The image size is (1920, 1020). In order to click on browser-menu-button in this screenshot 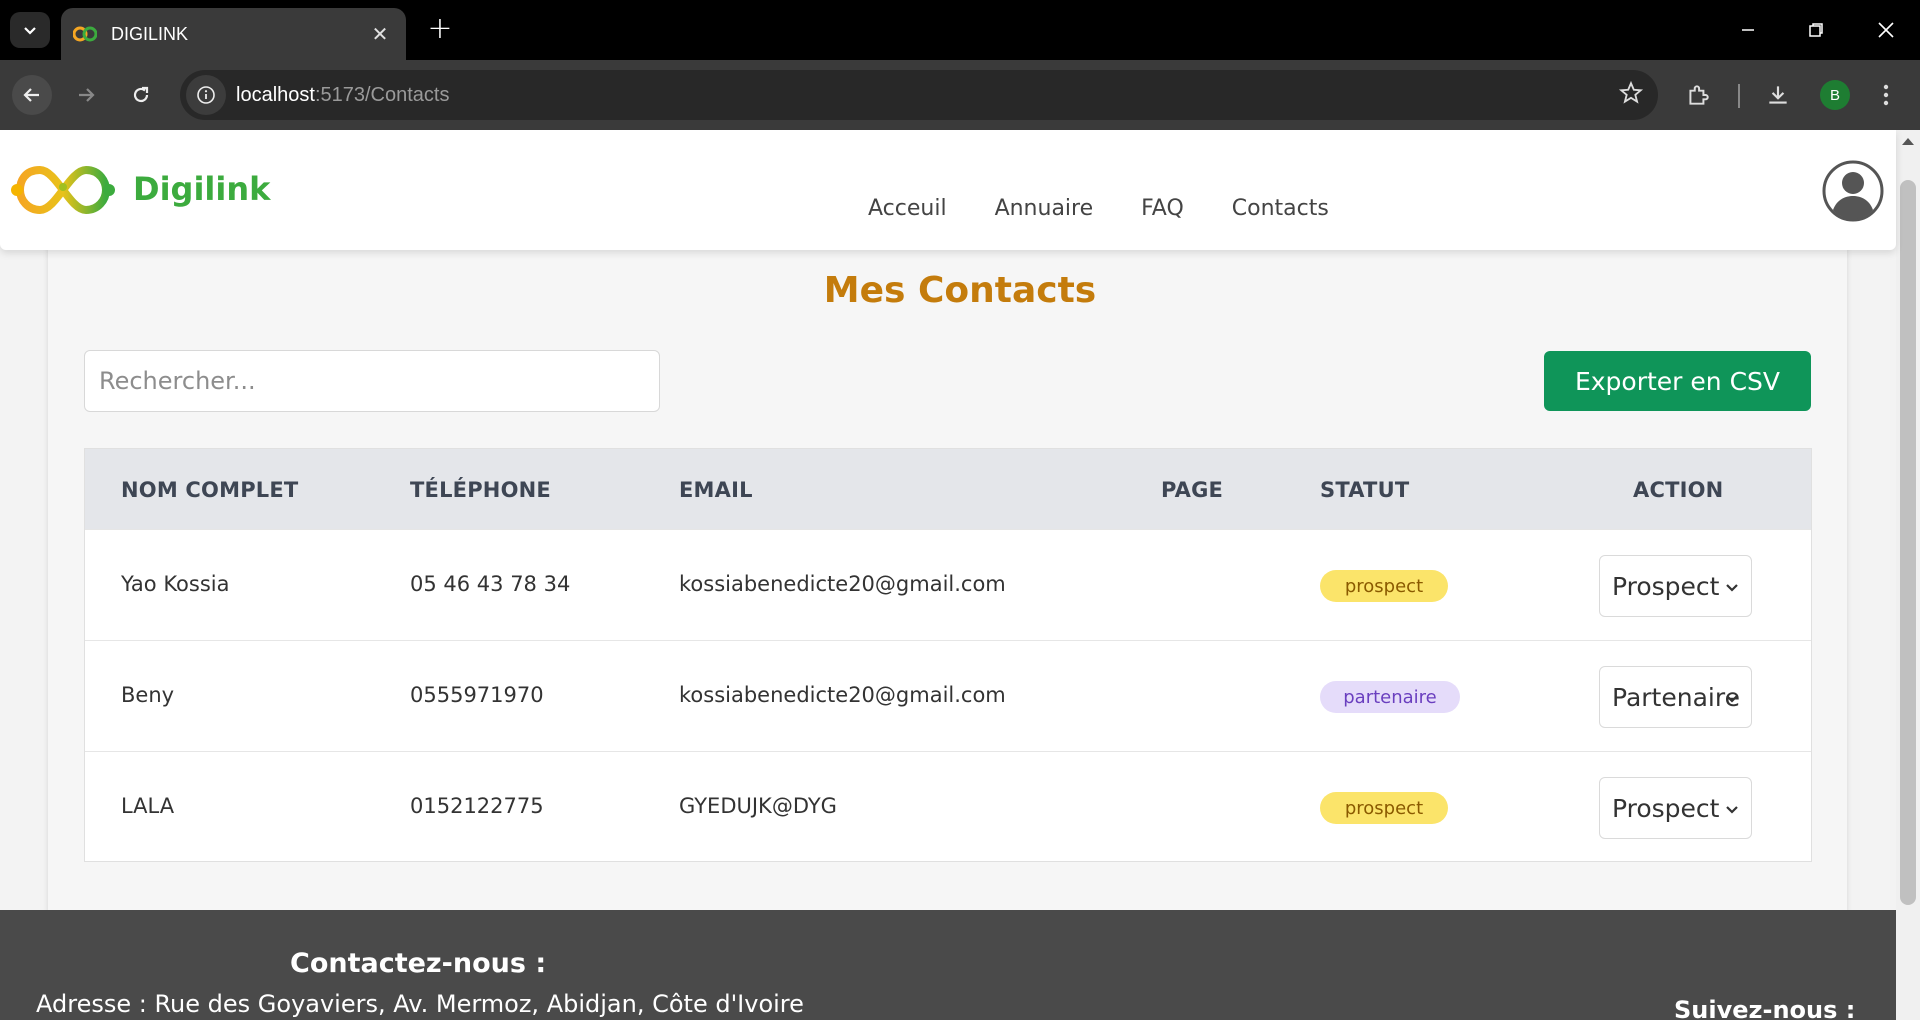, I will do `click(1886, 95)`.